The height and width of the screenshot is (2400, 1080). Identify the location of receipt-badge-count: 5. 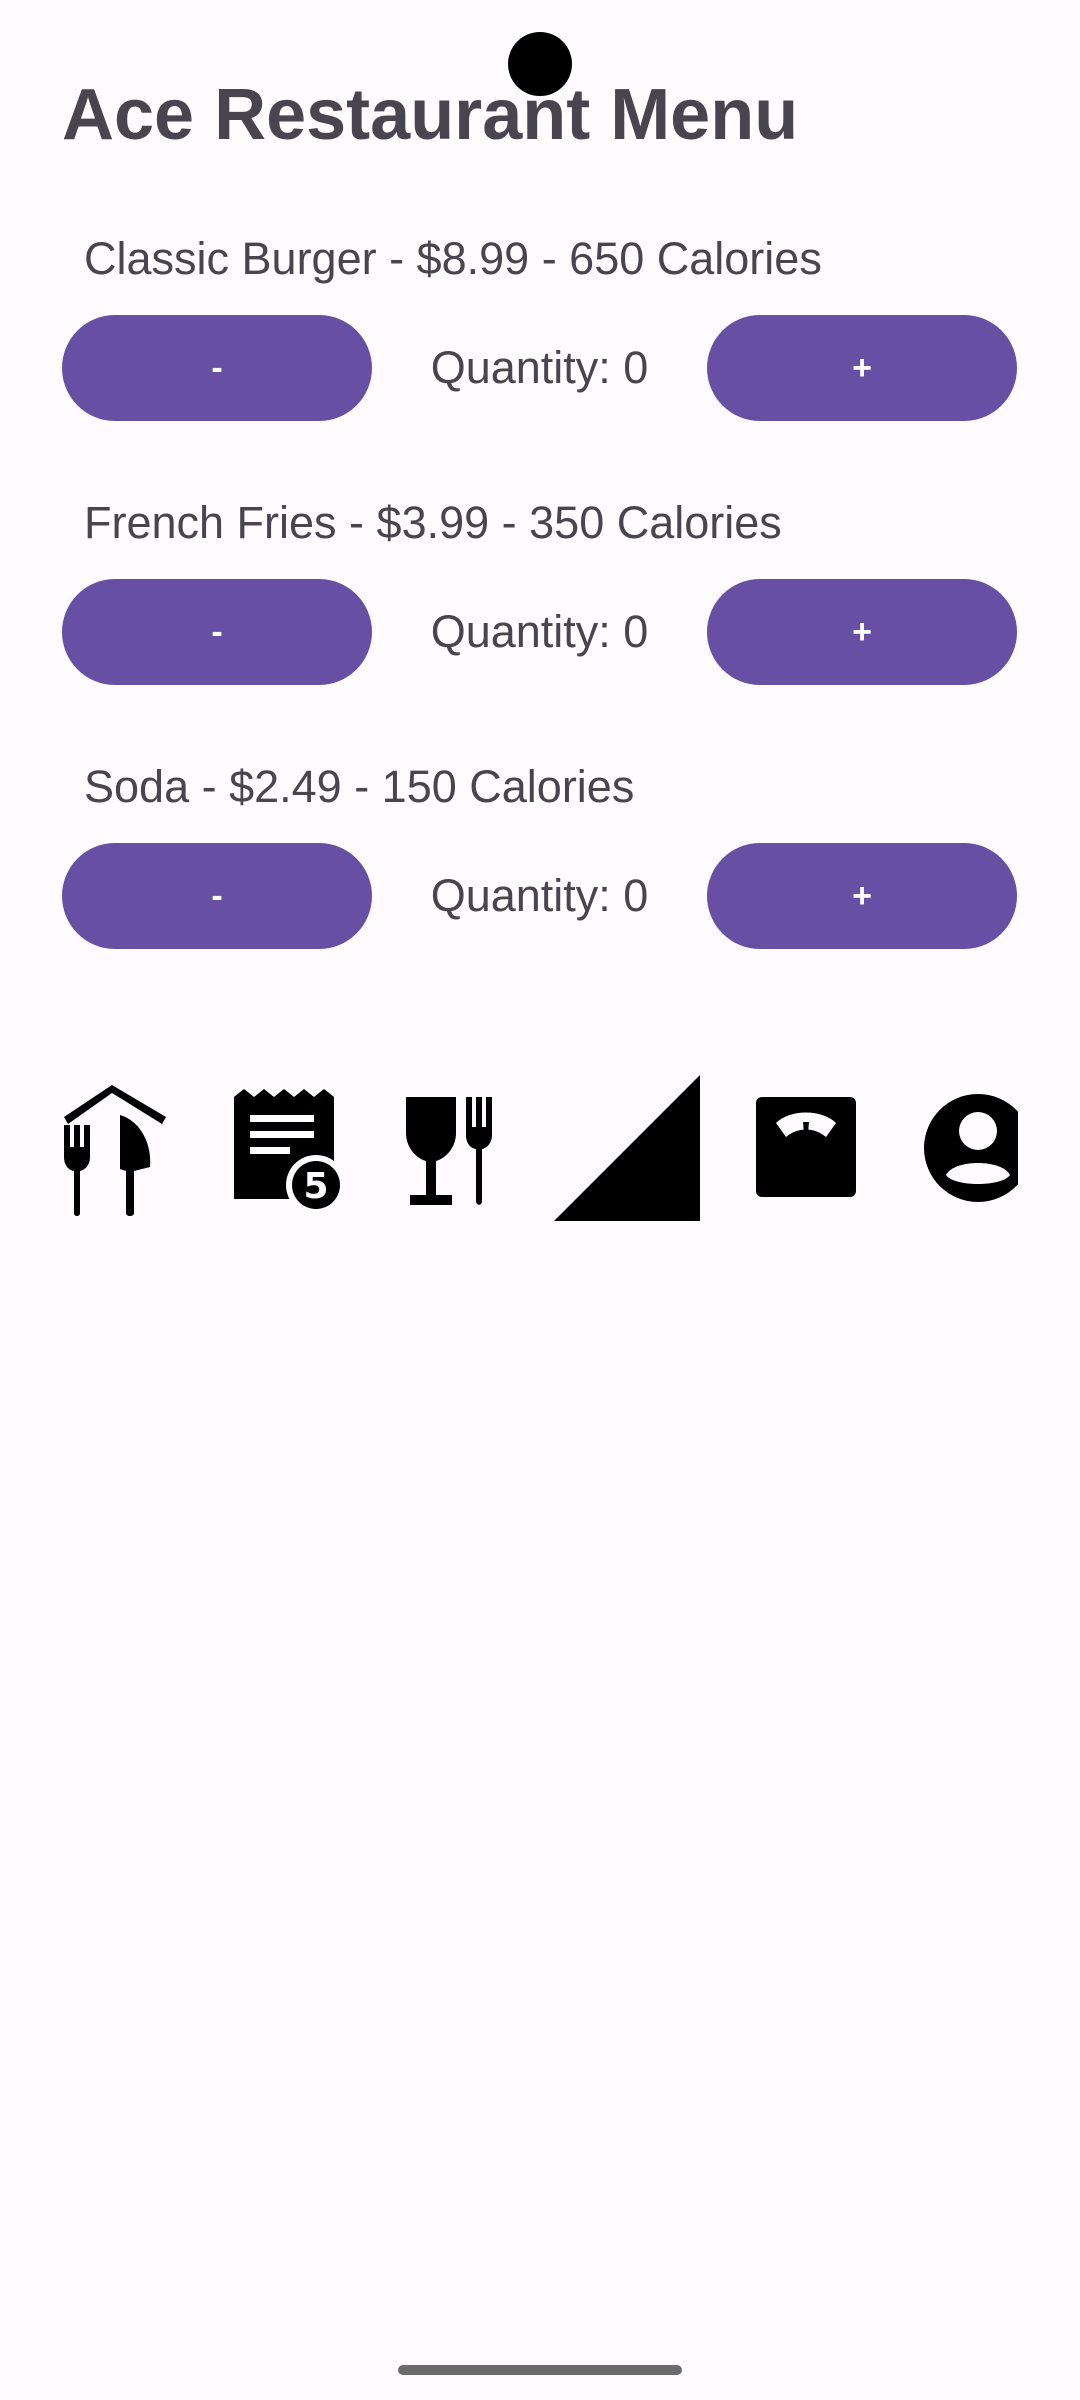
(315, 1186).